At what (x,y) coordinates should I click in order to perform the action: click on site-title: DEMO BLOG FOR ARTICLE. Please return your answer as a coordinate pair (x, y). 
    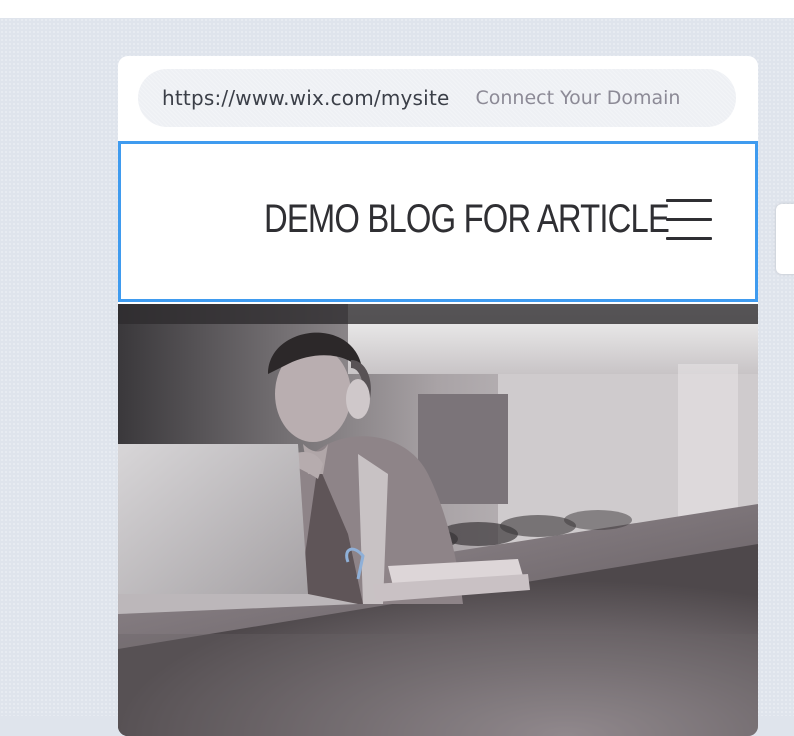
    Looking at the image, I should click on (467, 219).